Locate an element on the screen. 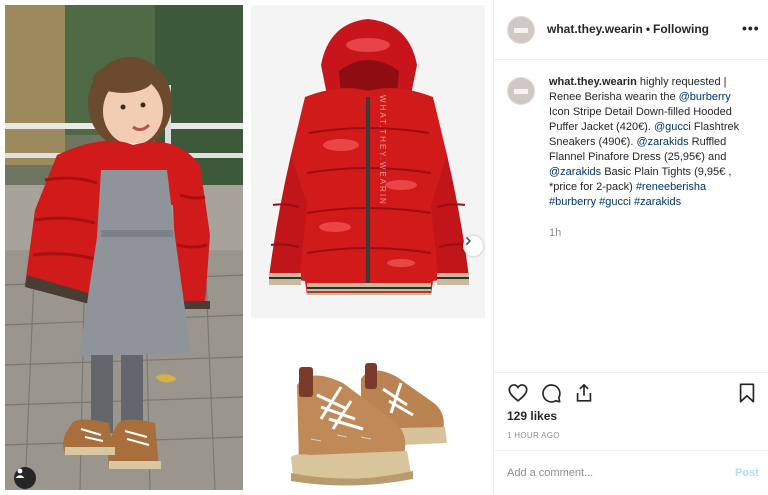  bookmark-icon is located at coordinates (747, 393).